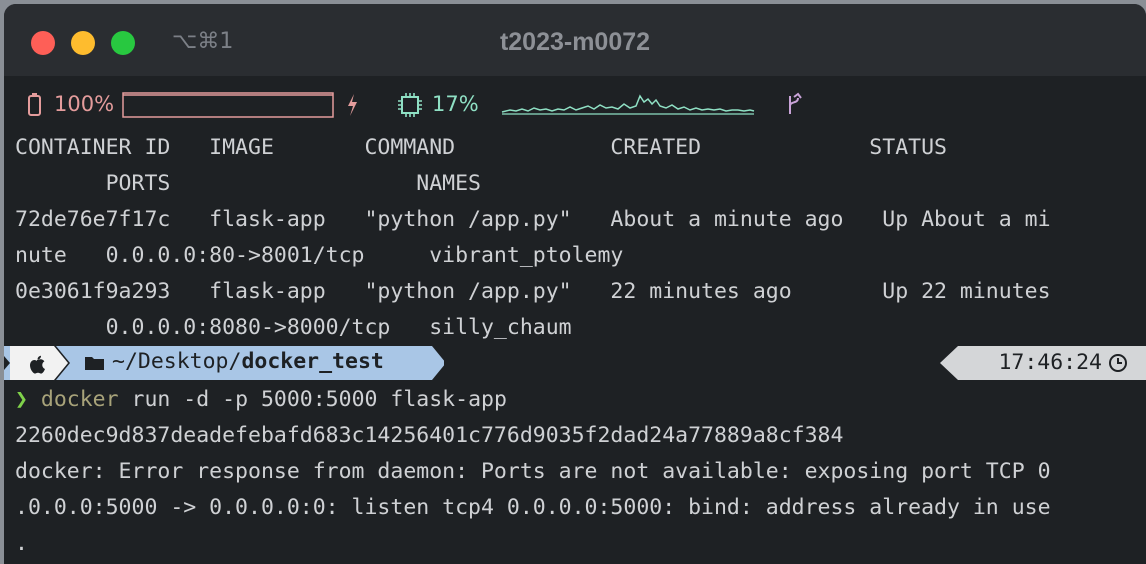 The width and height of the screenshot is (1146, 564). Describe the element at coordinates (410, 105) in the screenshot. I see `cpu-icon` at that location.